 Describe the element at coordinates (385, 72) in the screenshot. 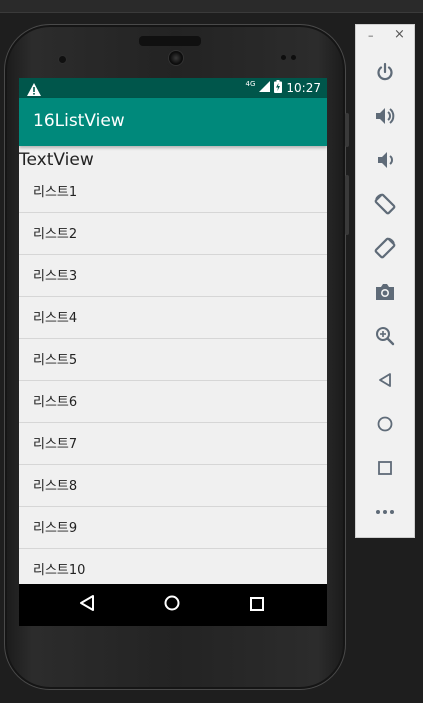

I see `power-icon` at that location.